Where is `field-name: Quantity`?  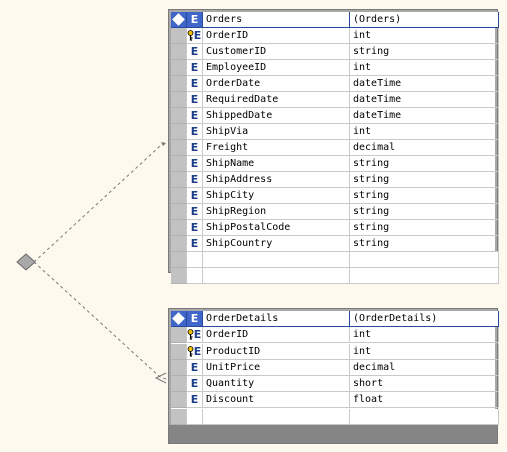
field-name: Quantity is located at coordinates (276, 384).